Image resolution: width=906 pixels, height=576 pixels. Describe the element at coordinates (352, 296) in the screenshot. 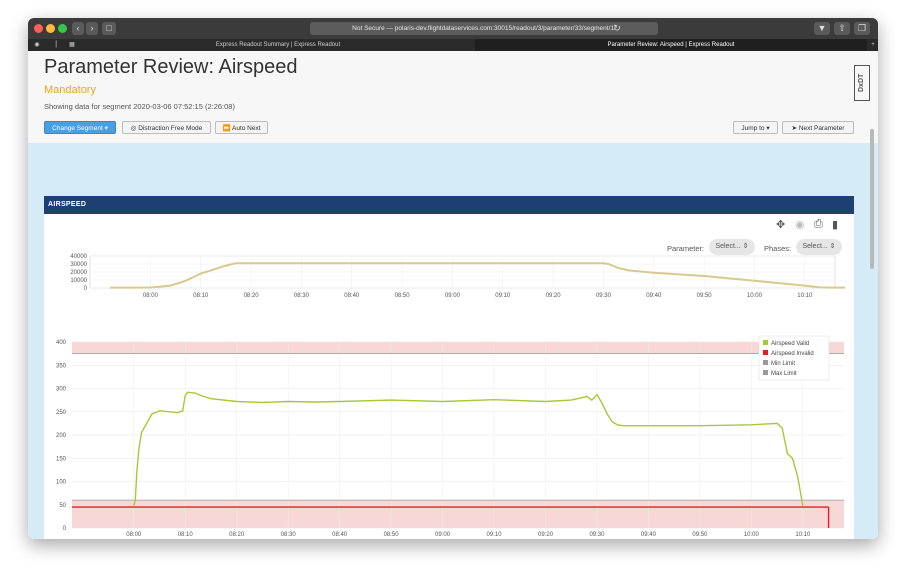

I see `overview-x-tick-label: 08:40` at that location.